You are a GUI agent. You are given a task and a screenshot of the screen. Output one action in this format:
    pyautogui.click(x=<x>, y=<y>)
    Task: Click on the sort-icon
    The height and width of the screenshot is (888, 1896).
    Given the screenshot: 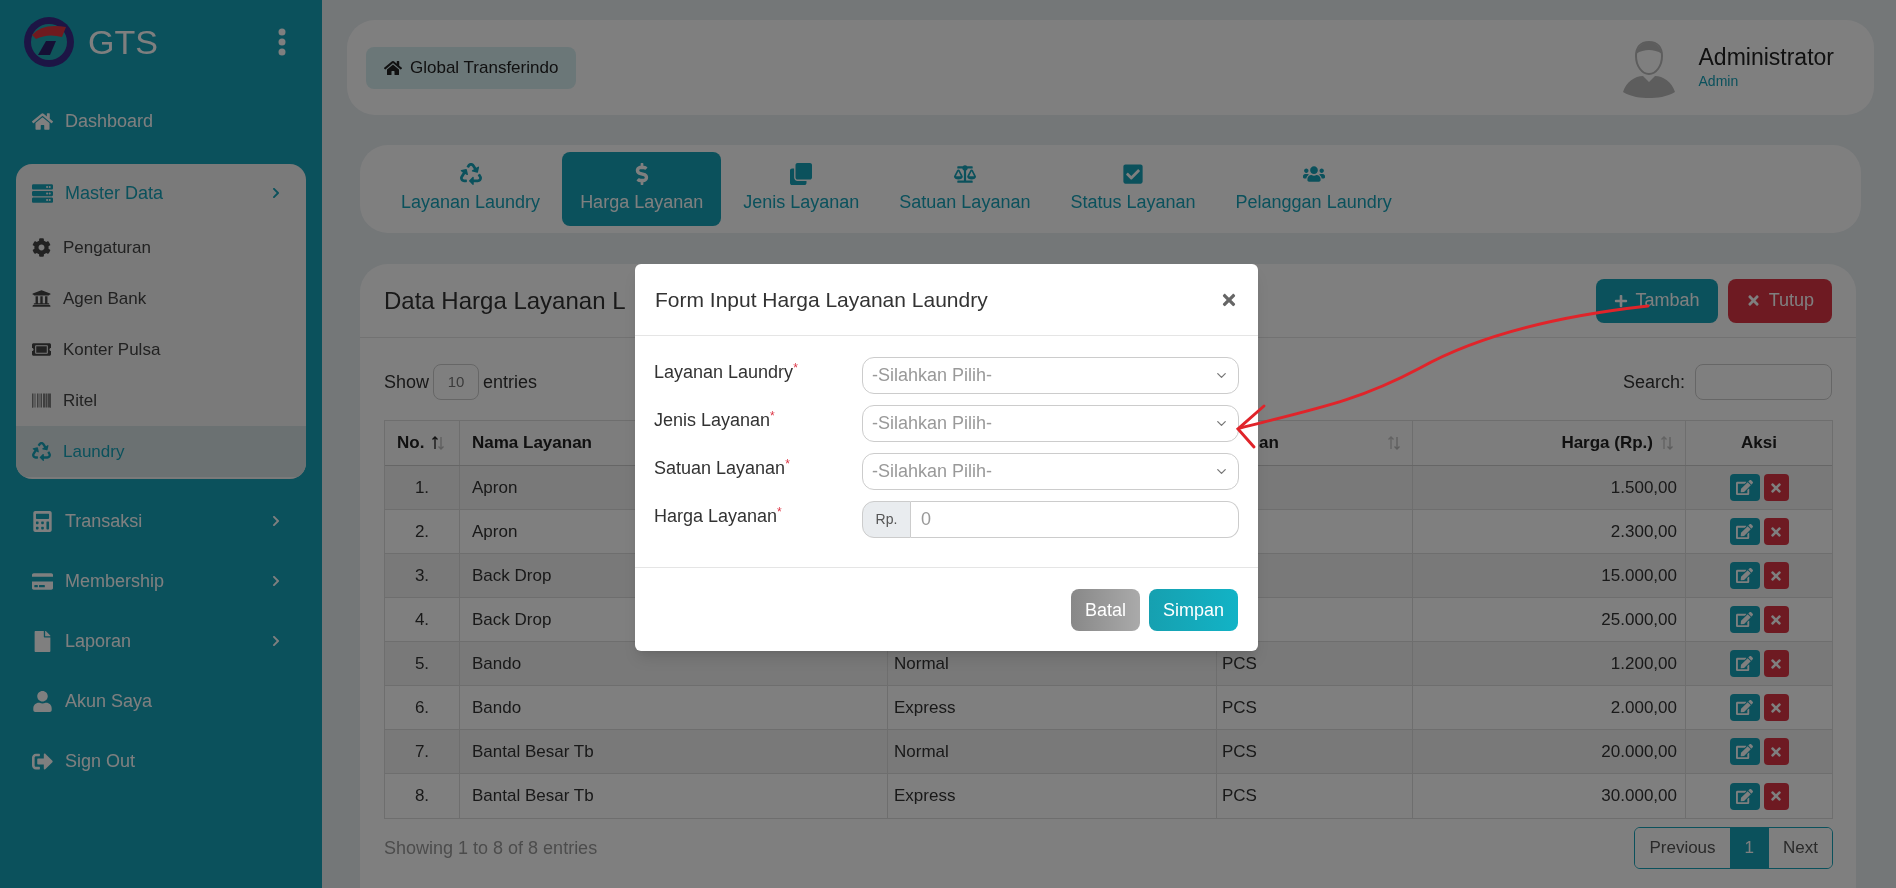 What is the action you would take?
    pyautogui.click(x=438, y=443)
    